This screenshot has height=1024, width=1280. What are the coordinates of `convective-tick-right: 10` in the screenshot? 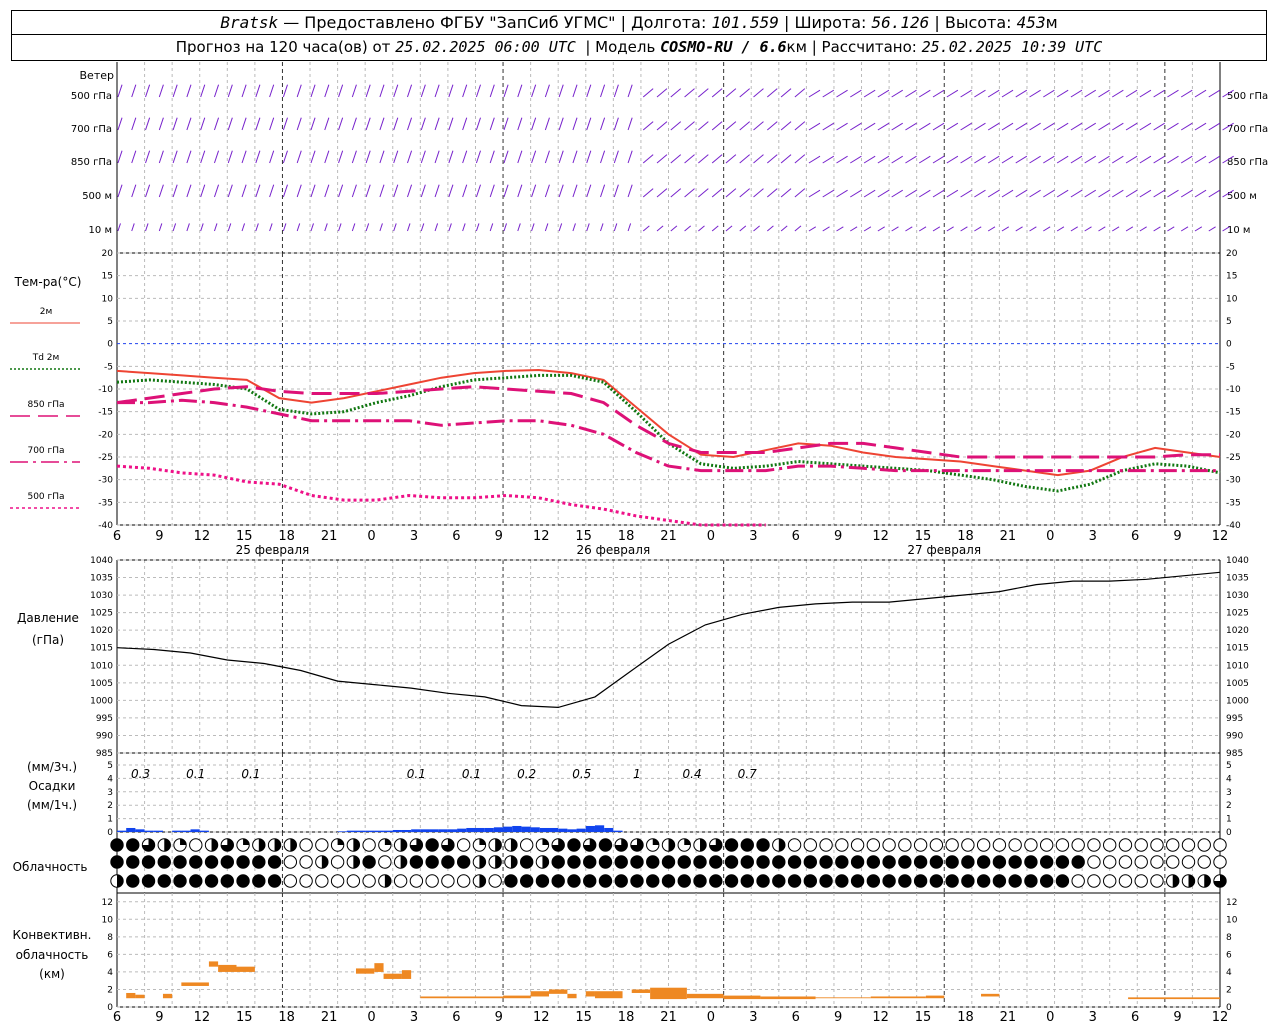 It's located at (1232, 920).